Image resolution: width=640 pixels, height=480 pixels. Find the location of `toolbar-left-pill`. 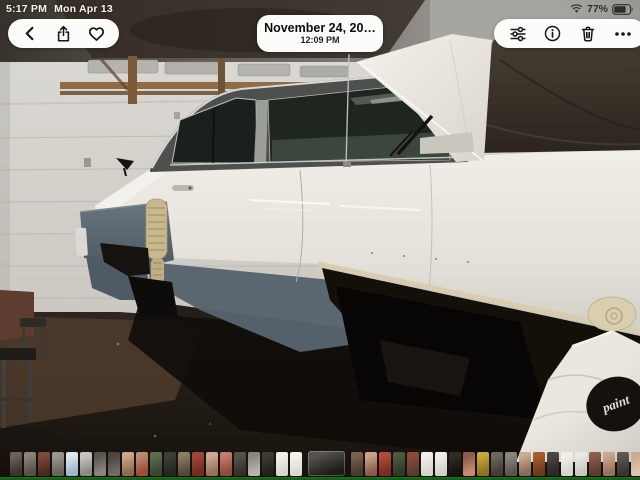

toolbar-left-pill is located at coordinates (63, 33).